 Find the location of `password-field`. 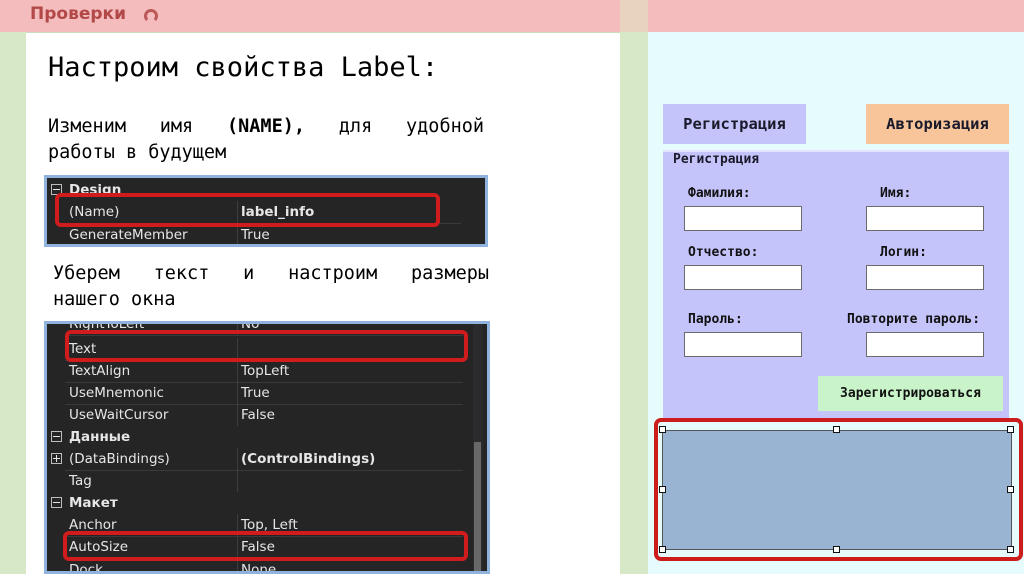

password-field is located at coordinates (743, 344).